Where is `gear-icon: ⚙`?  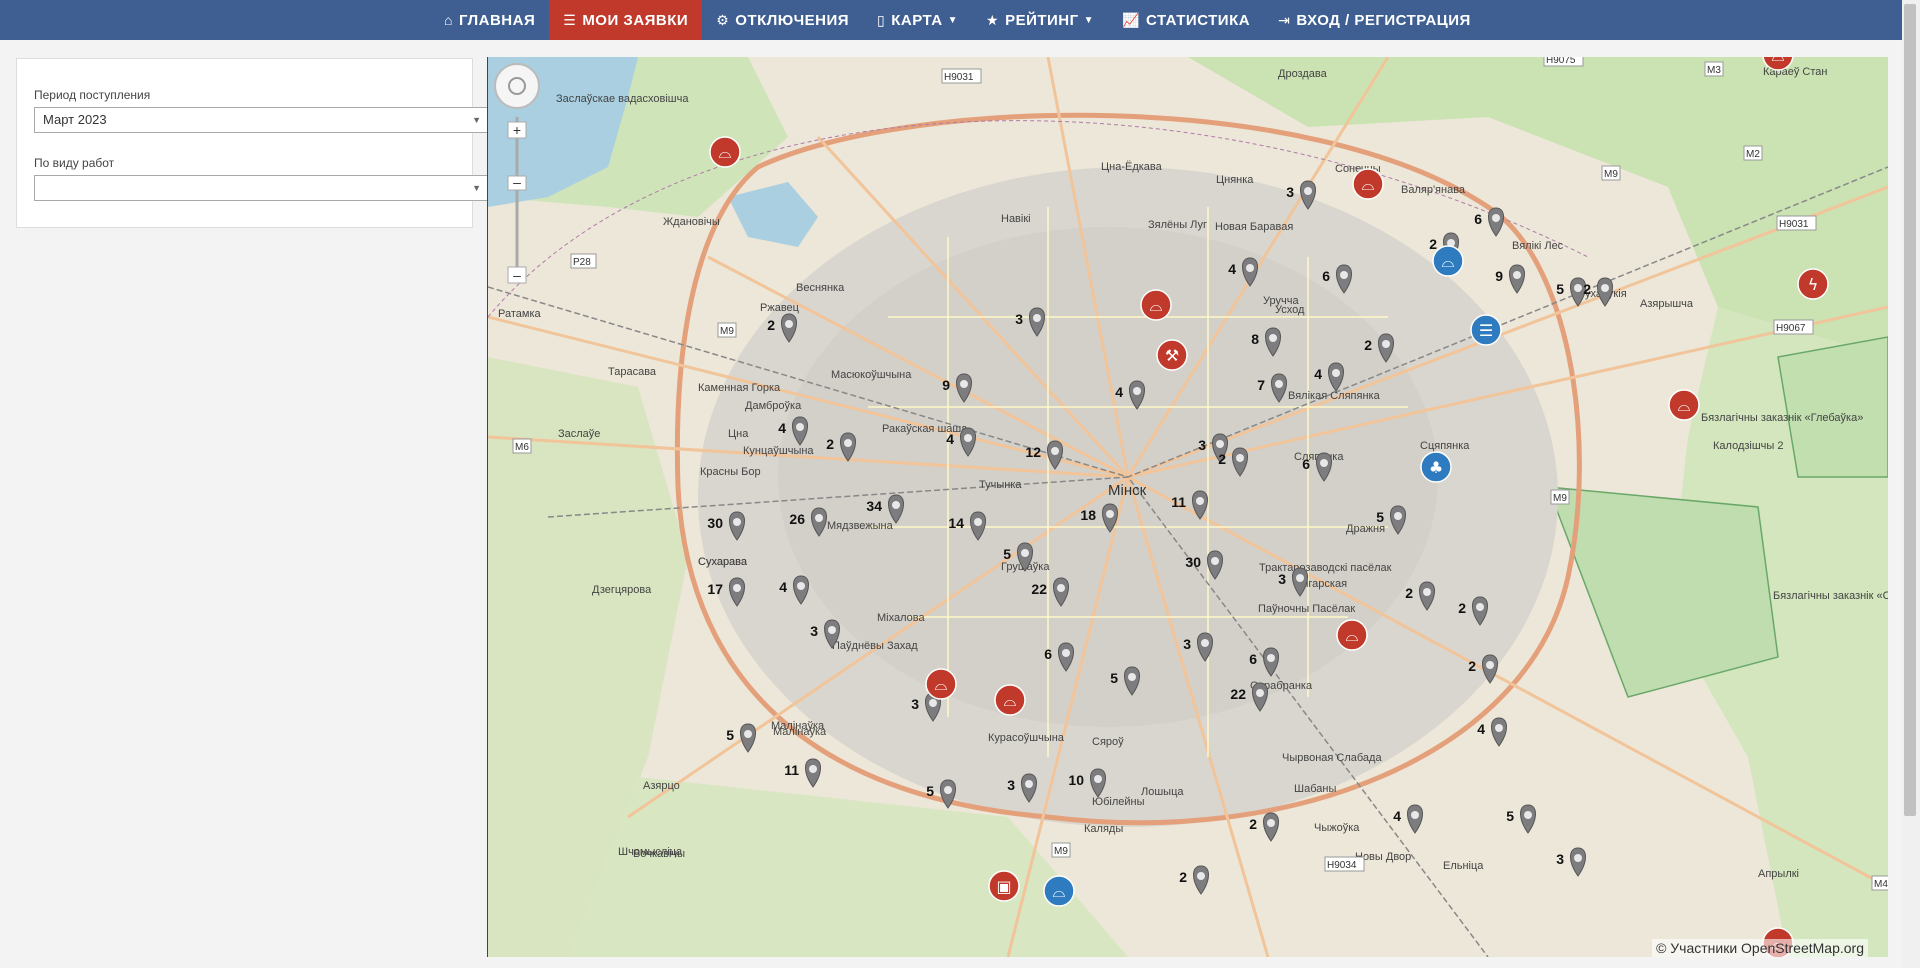 gear-icon: ⚙ is located at coordinates (723, 19).